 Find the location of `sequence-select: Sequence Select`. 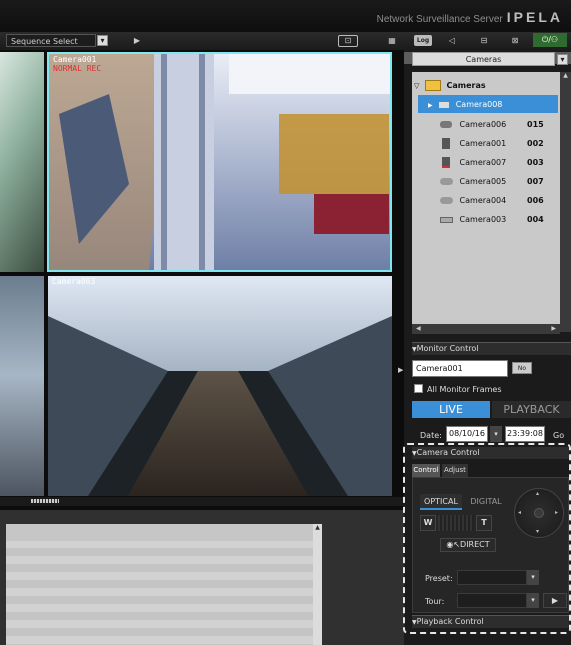

sequence-select: Sequence Select is located at coordinates (51, 40).